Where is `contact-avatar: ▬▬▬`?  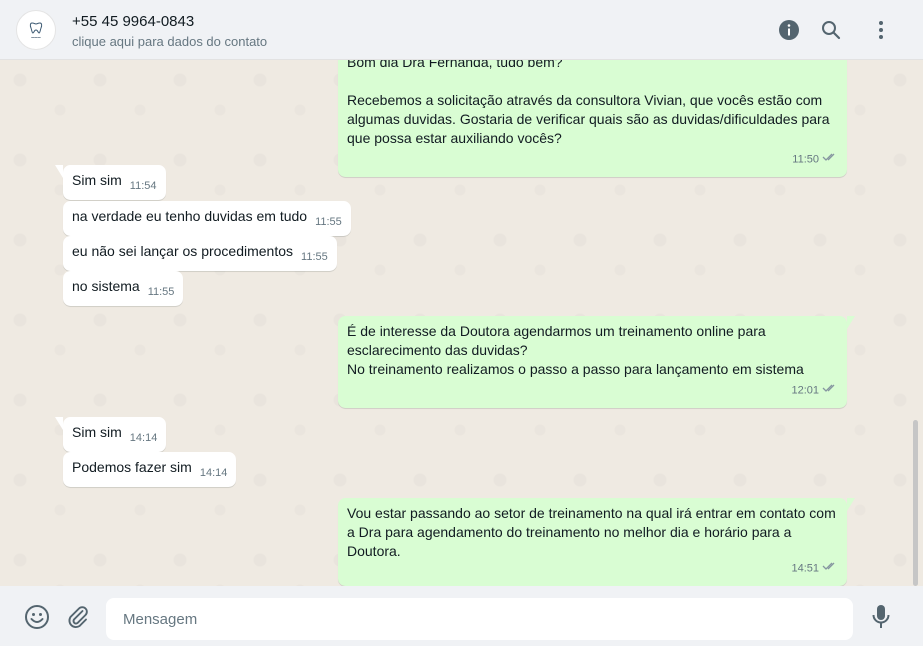 contact-avatar: ▬▬▬ is located at coordinates (36, 30).